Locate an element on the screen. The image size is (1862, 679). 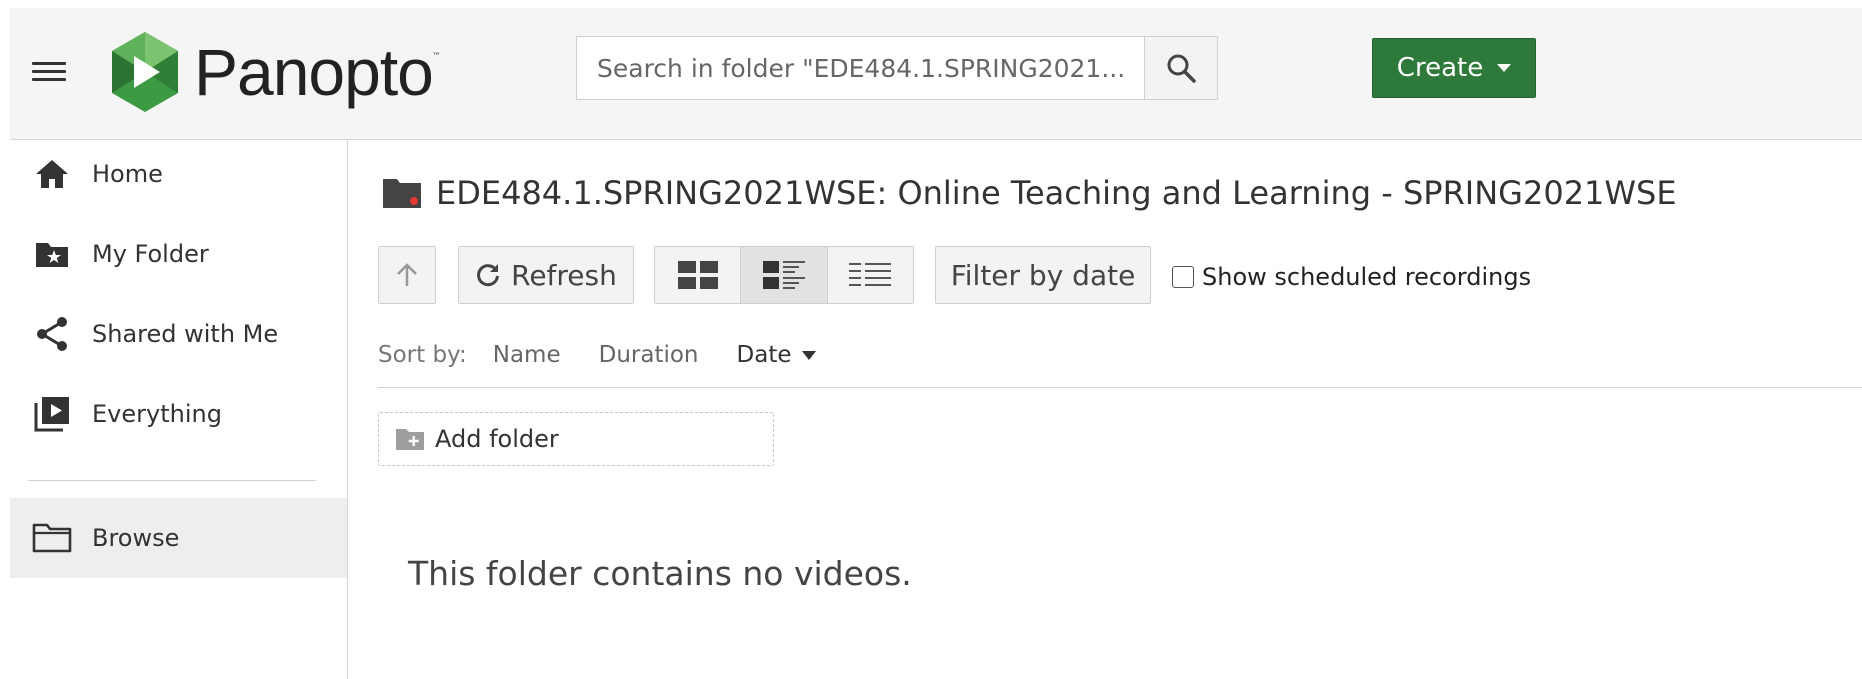
detail-view-icon is located at coordinates (783, 275).